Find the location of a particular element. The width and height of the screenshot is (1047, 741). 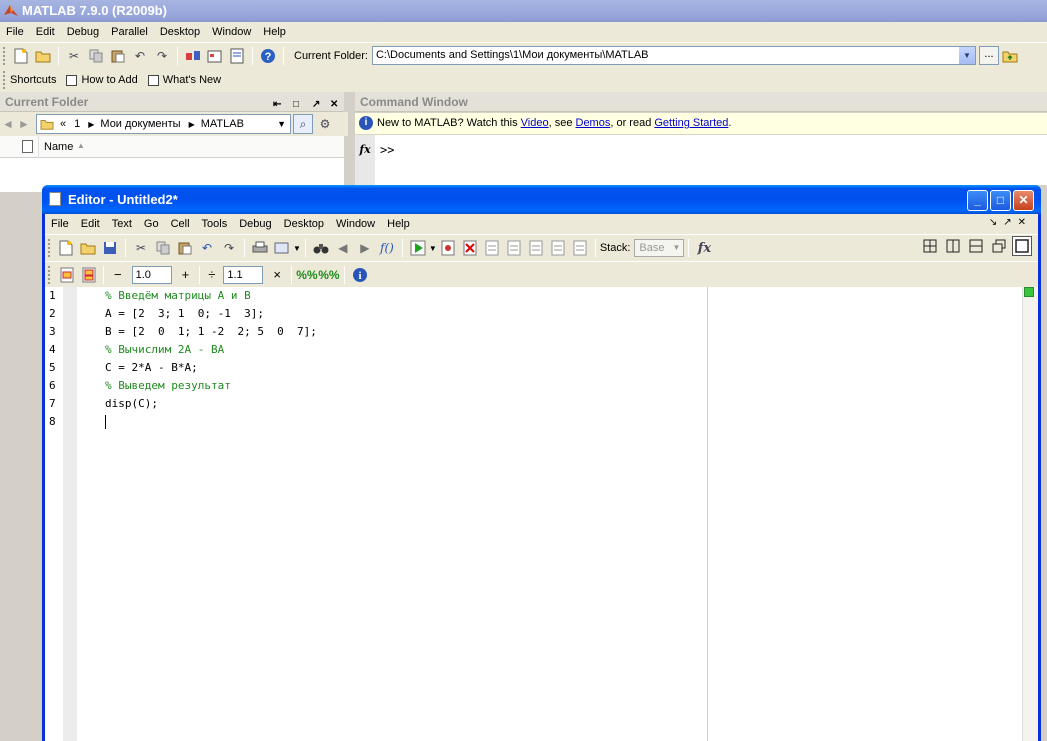

forward-icon: ► is located at coordinates (24, 124).